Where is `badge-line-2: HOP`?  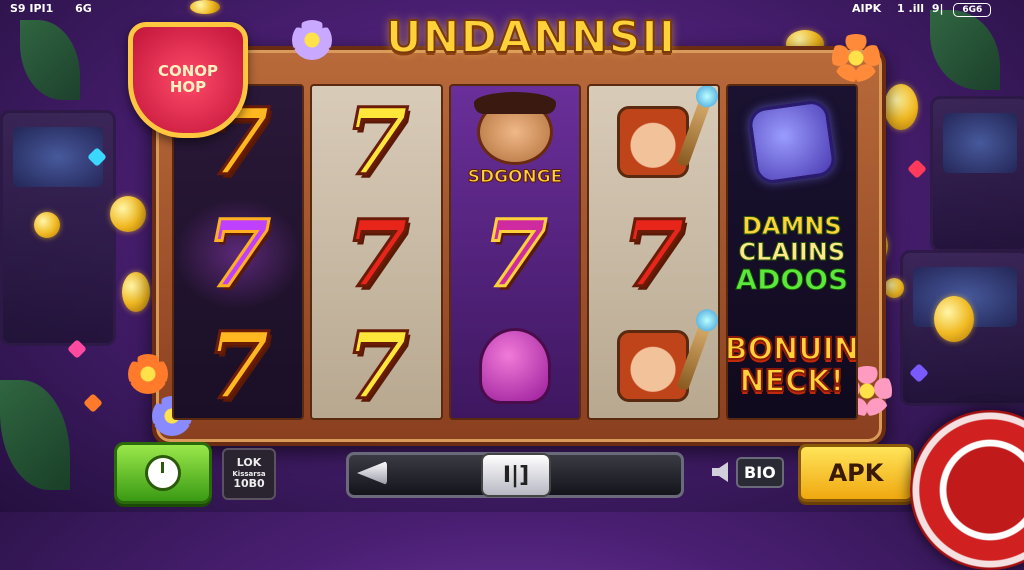
badge-line-2: HOP is located at coordinates (188, 87).